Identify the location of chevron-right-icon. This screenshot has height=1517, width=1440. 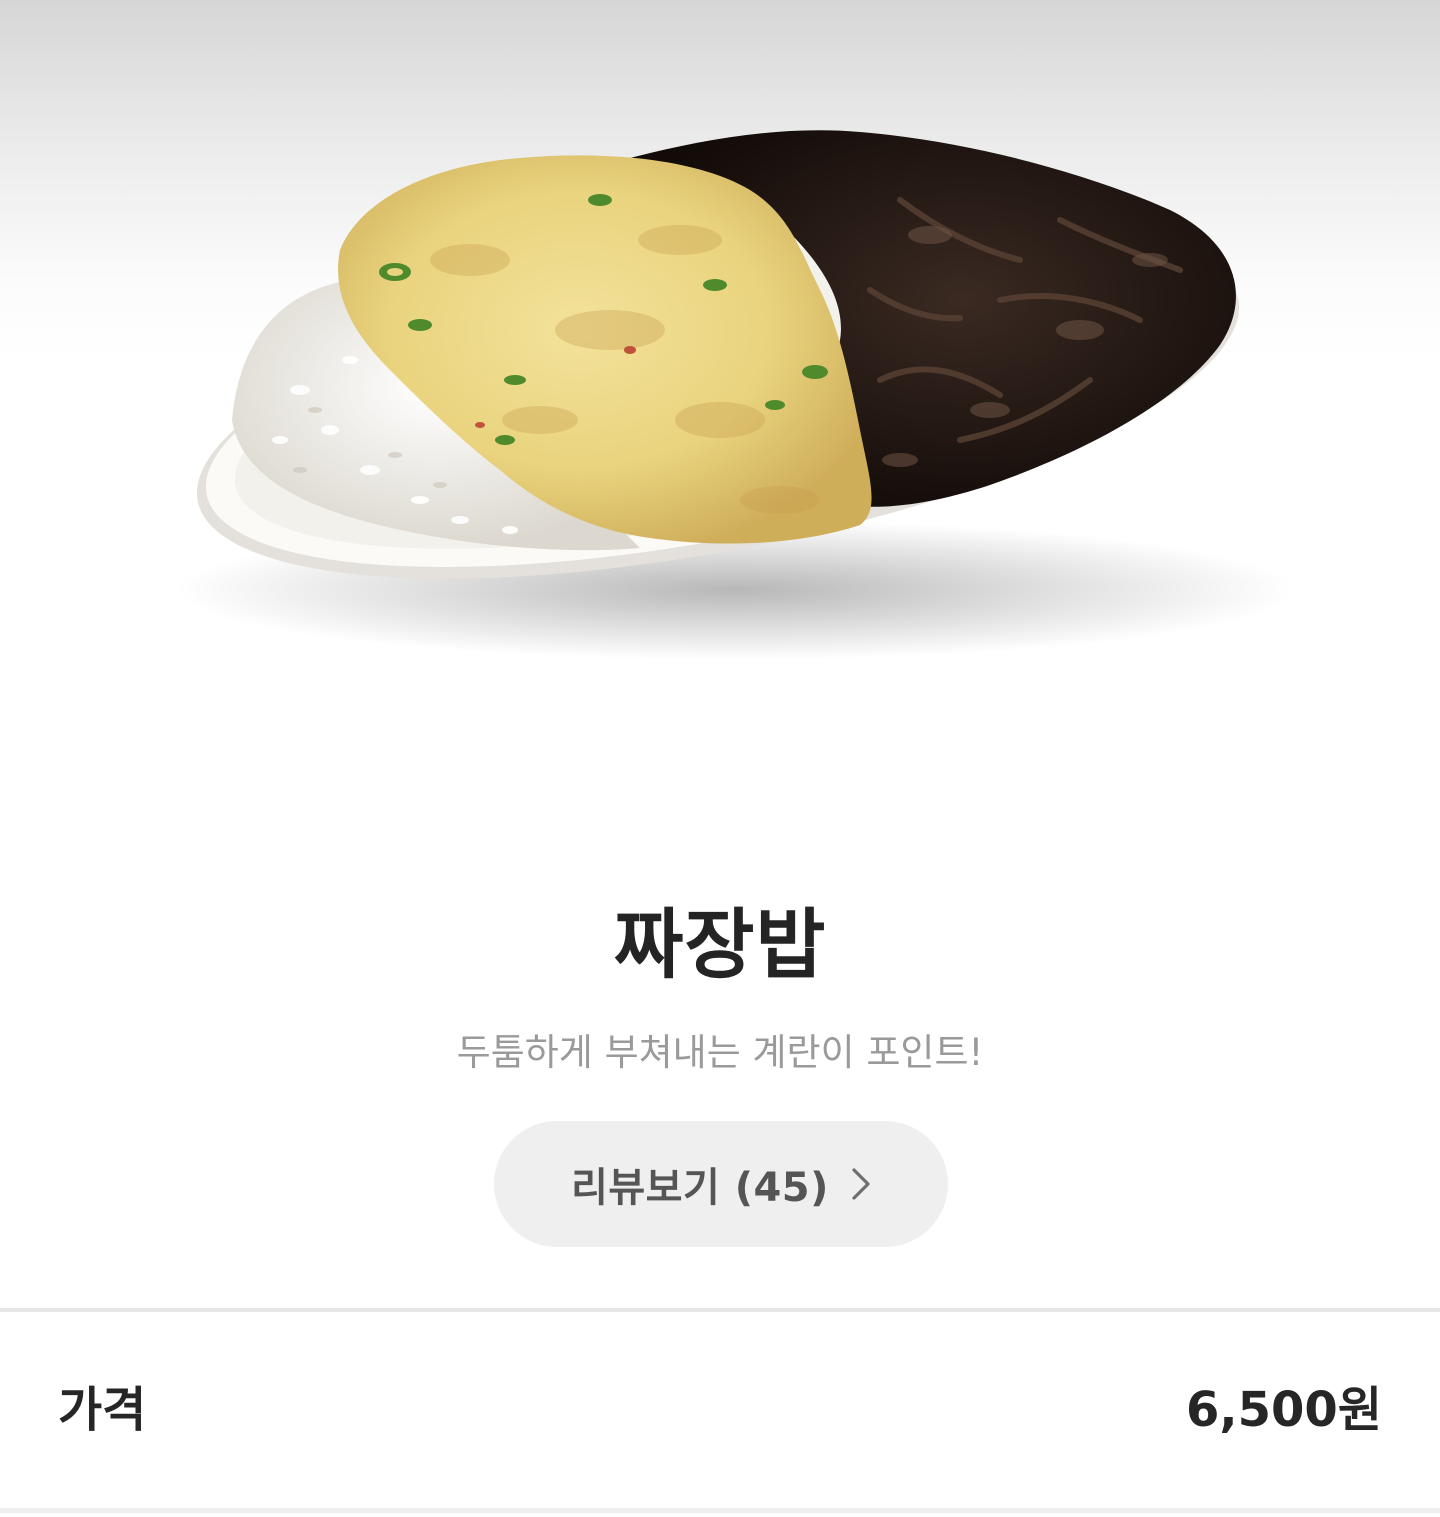
(861, 1184).